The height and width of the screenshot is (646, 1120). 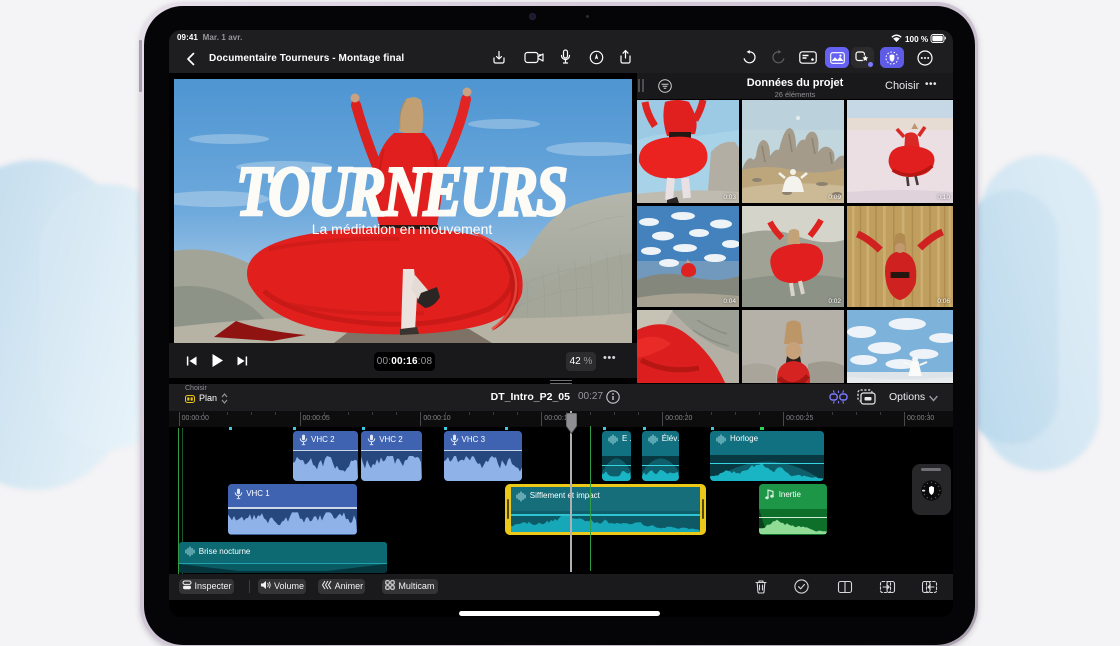 What do you see at coordinates (401, 191) in the screenshot?
I see `svg-text: TOURNEURS` at bounding box center [401, 191].